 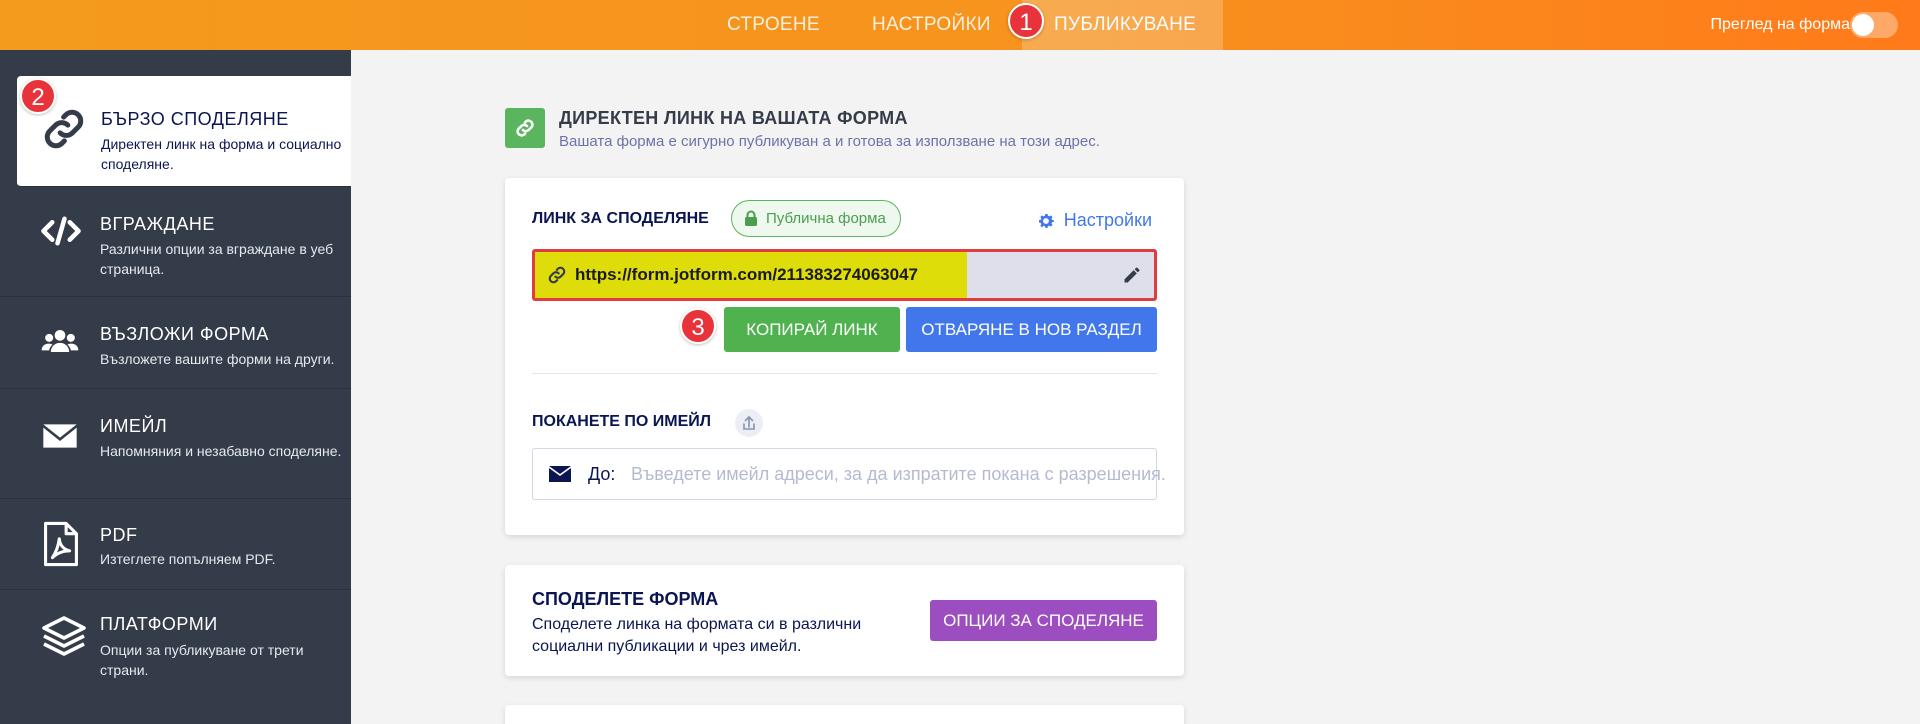 What do you see at coordinates (134, 426) in the screenshot?
I see `sidebar-item-title: ИМЕЙЛ` at bounding box center [134, 426].